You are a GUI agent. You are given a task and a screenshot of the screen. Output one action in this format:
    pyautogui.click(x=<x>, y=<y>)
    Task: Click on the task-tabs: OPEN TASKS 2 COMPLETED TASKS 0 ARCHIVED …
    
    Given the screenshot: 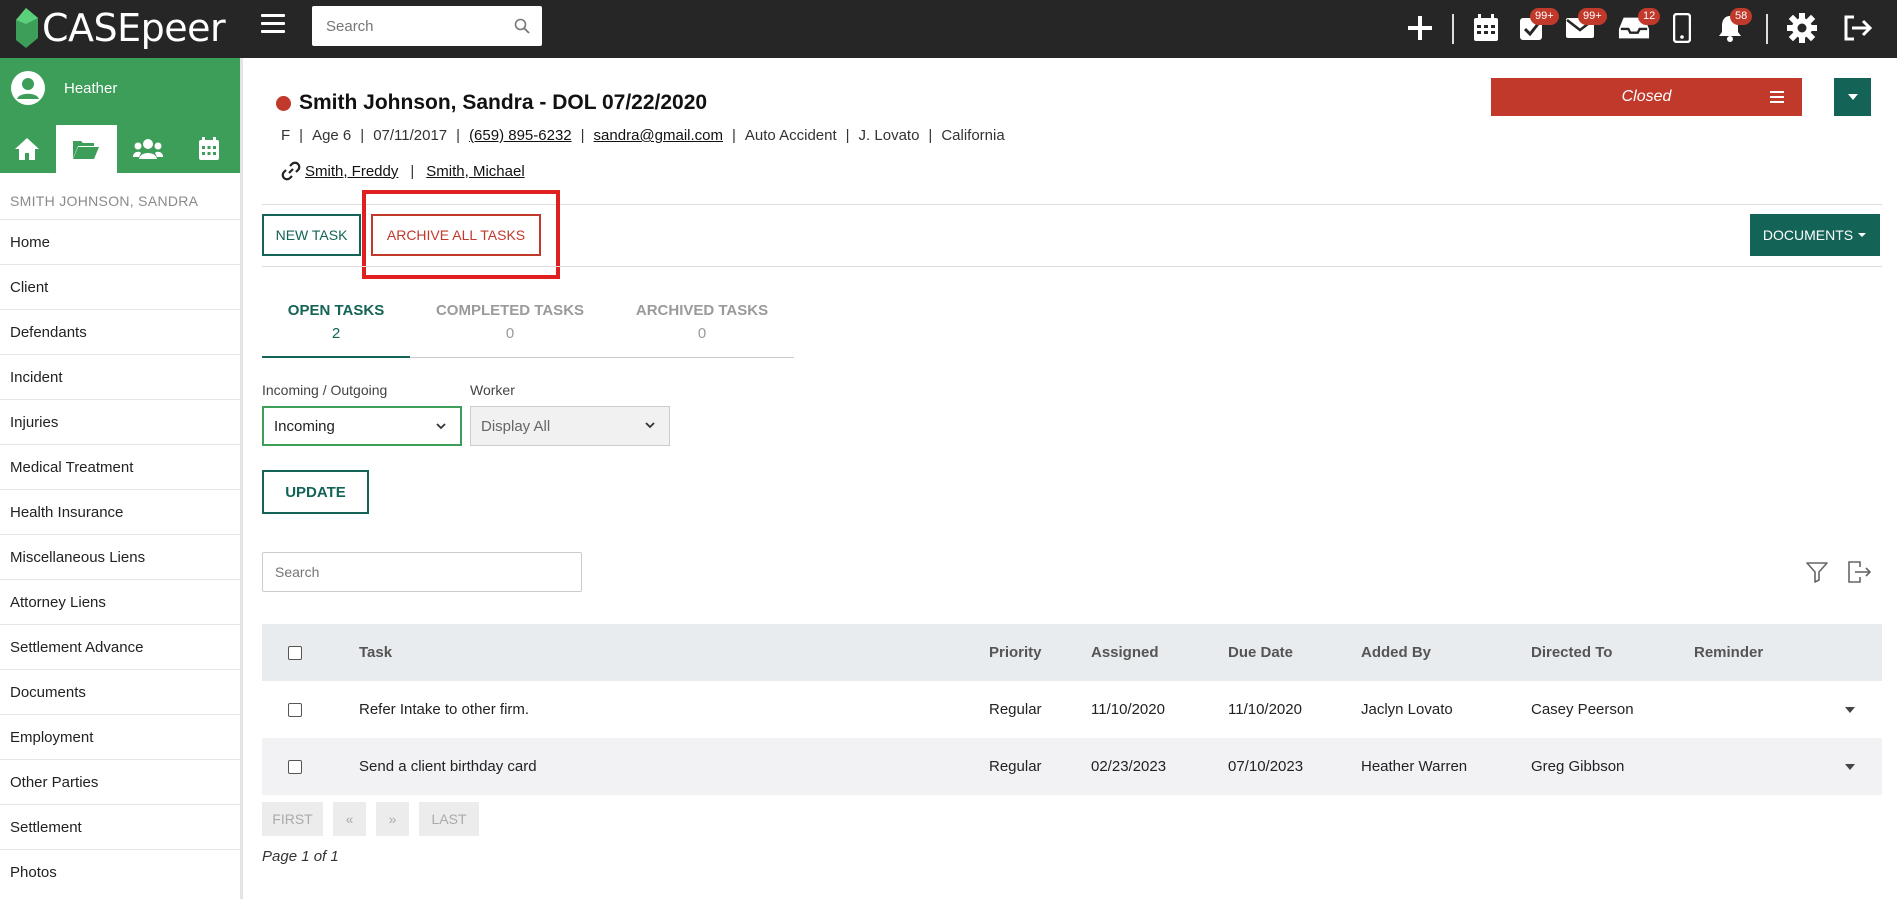 What is the action you would take?
    pyautogui.click(x=528, y=328)
    